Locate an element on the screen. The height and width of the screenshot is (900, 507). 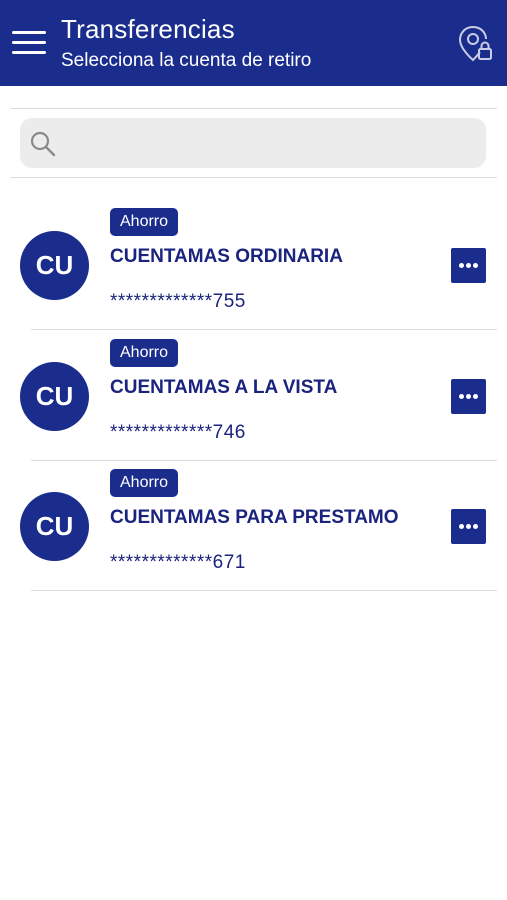
account-name: CUENTAMAS PARA PRESTAMO is located at coordinates (254, 517).